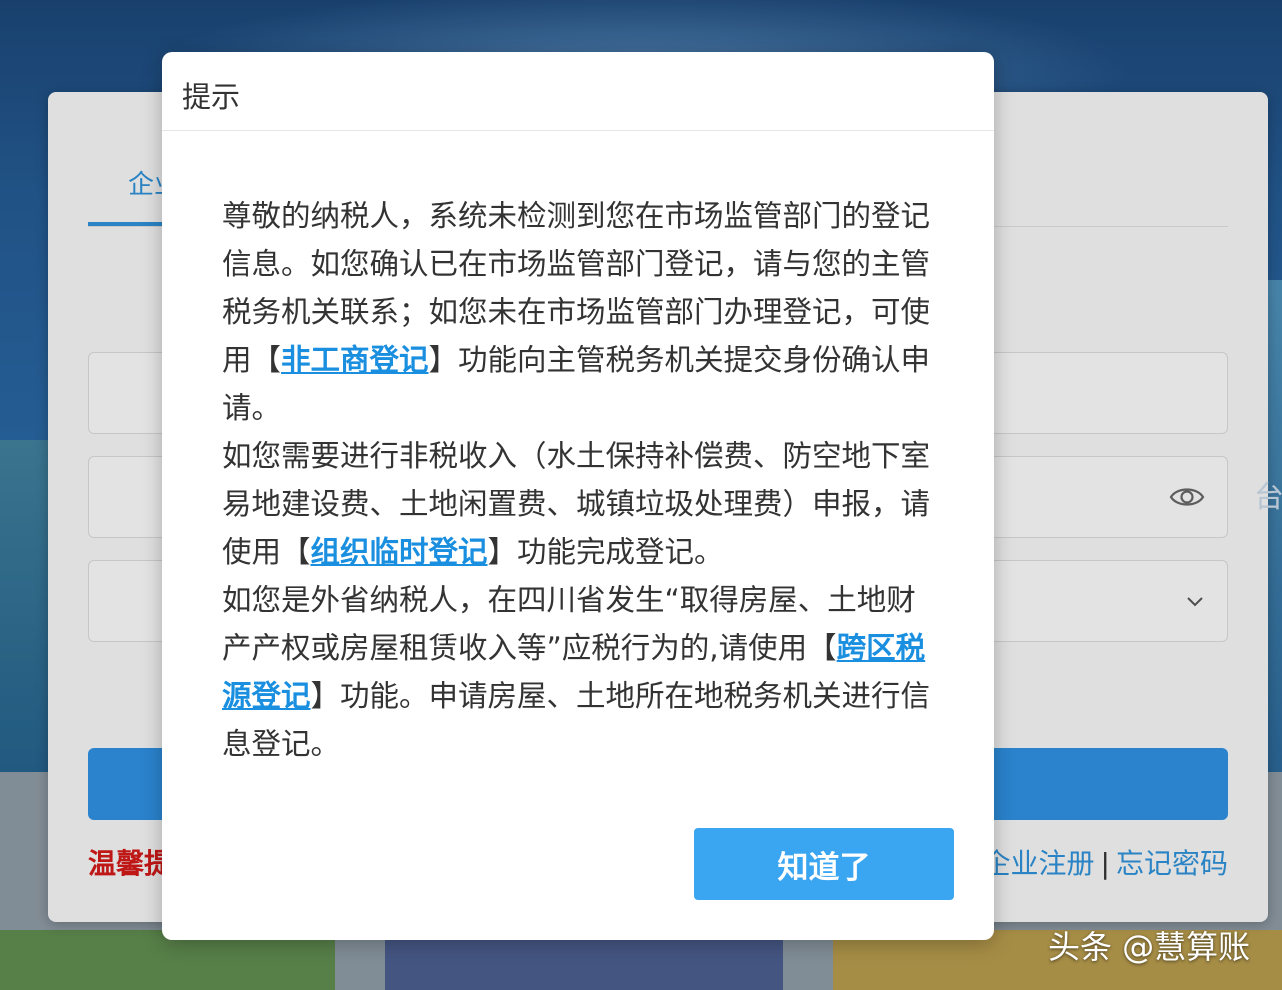 The height and width of the screenshot is (990, 1282). I want to click on acknowledge-button: 知道了, so click(824, 864).